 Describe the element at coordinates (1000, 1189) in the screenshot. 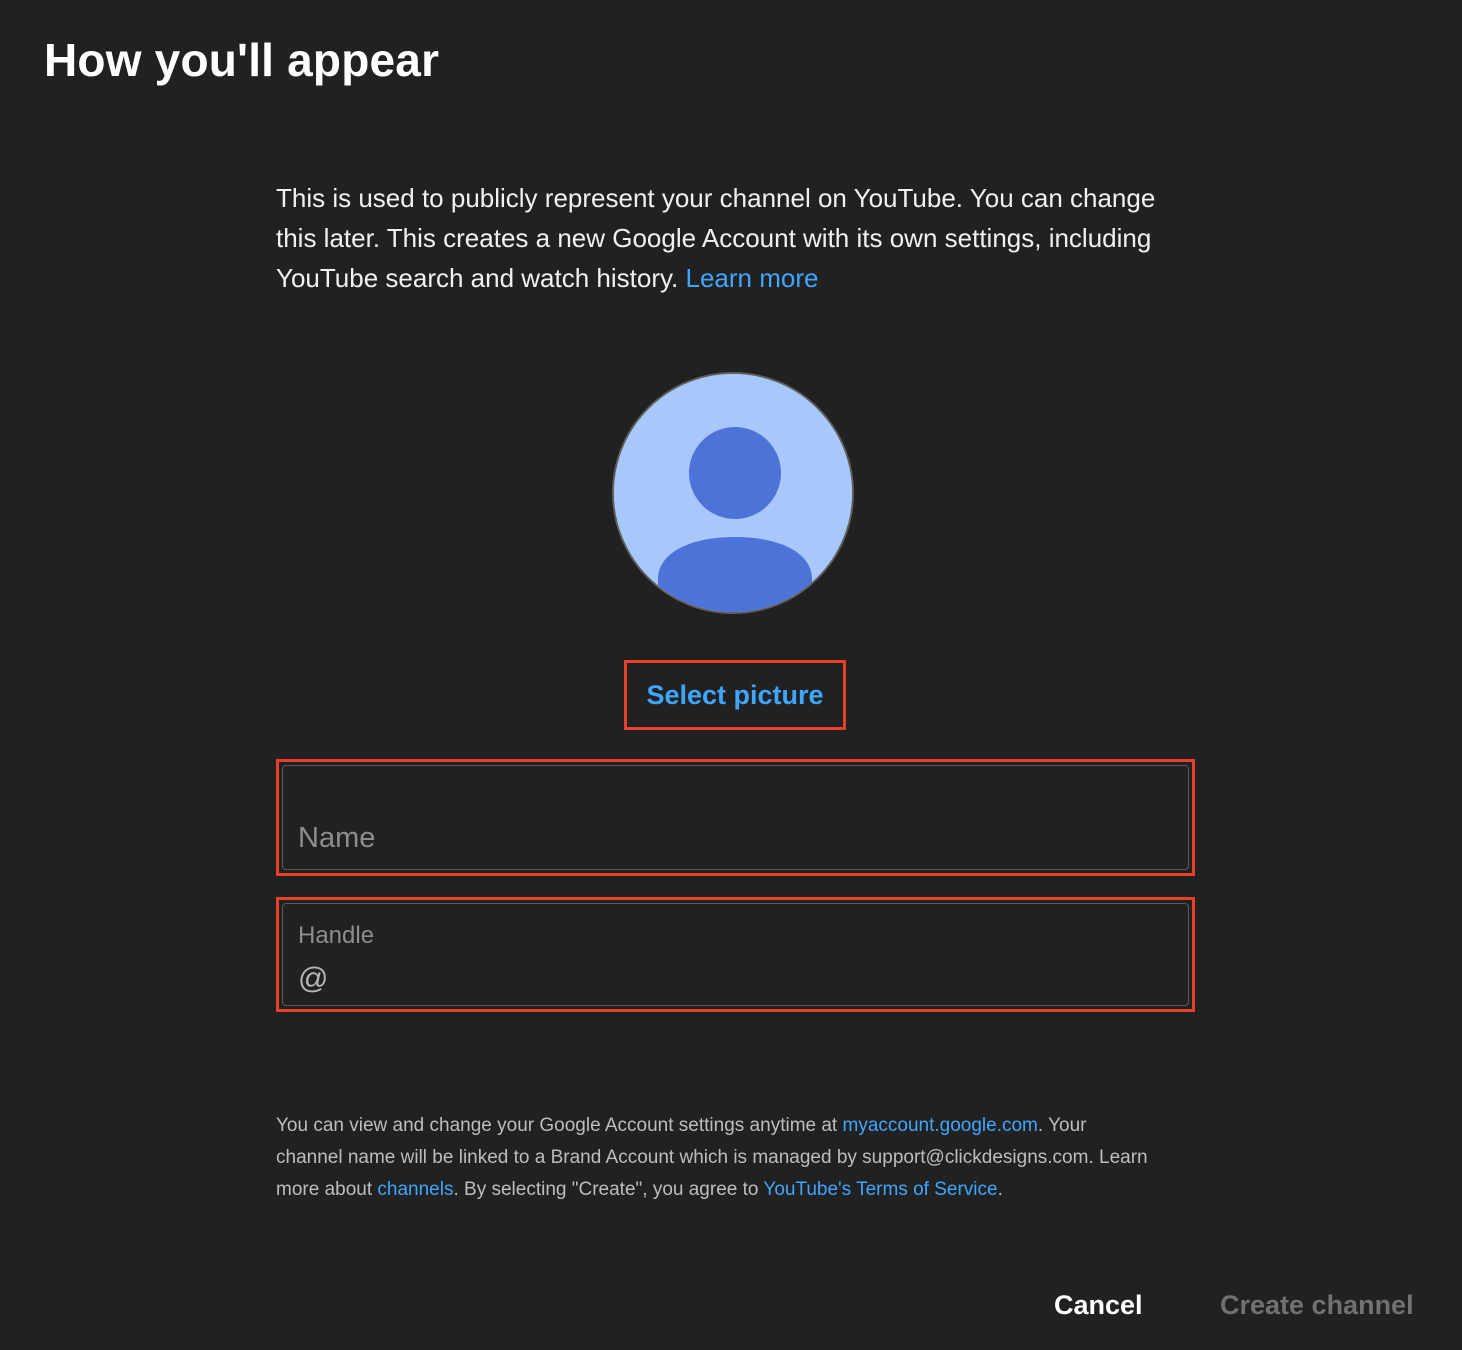

I see `footnote-text-4: .` at that location.